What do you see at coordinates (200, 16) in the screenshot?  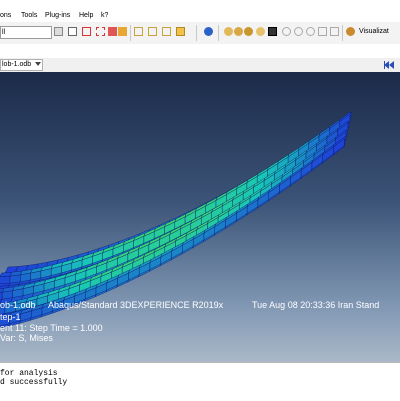 I see `menu-bar: ons Tools Plug-ins Help k?` at bounding box center [200, 16].